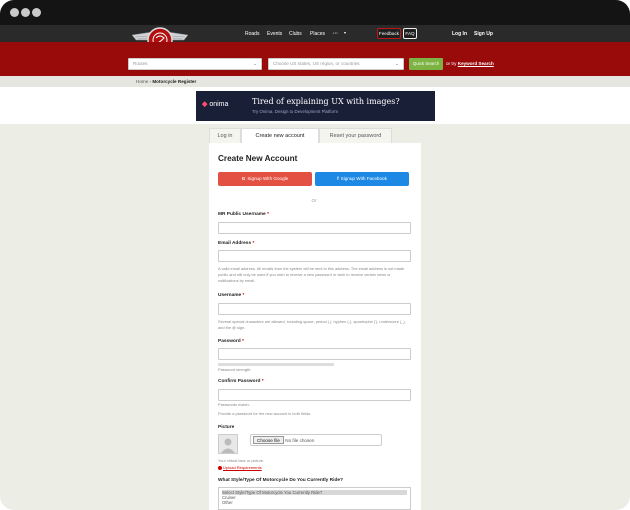  I want to click on routes-select-value: Routes, so click(140, 63).